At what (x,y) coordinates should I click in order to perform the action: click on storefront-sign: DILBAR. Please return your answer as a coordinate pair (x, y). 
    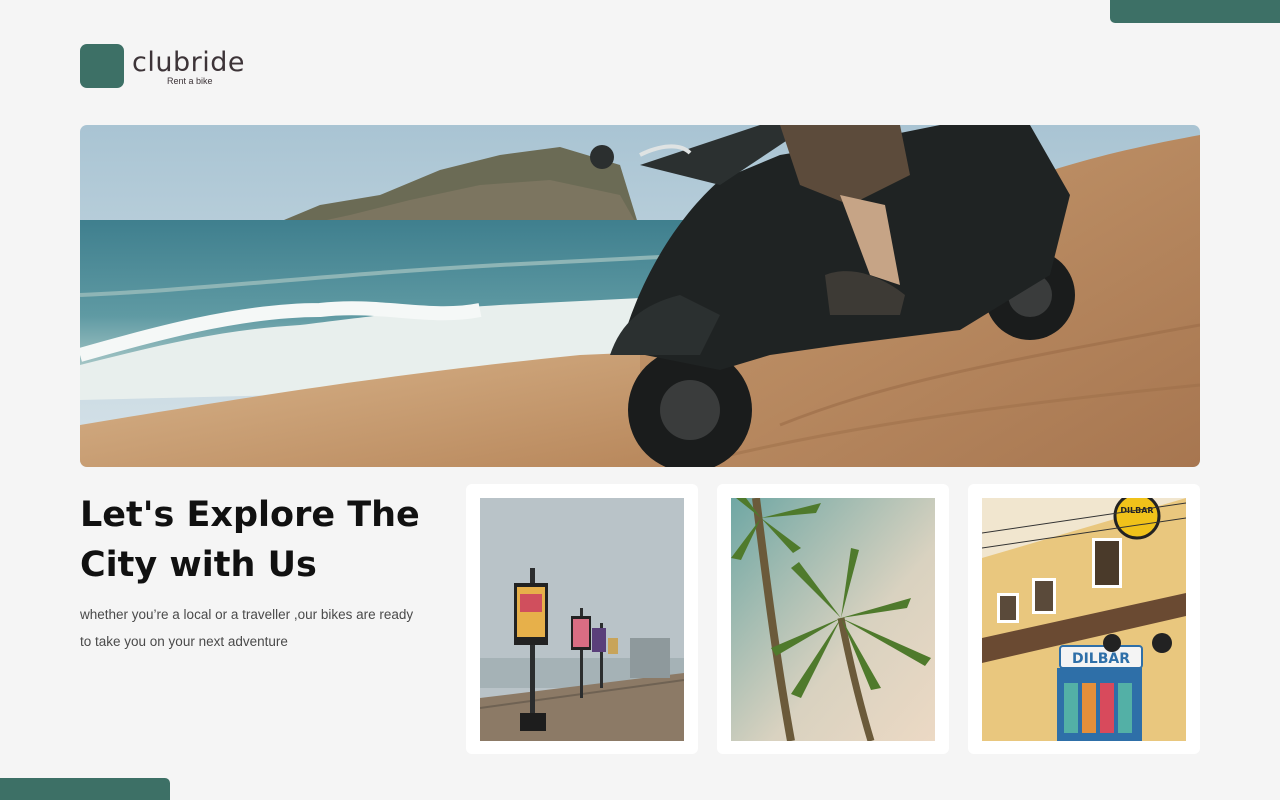
    Looking at the image, I should click on (1101, 659).